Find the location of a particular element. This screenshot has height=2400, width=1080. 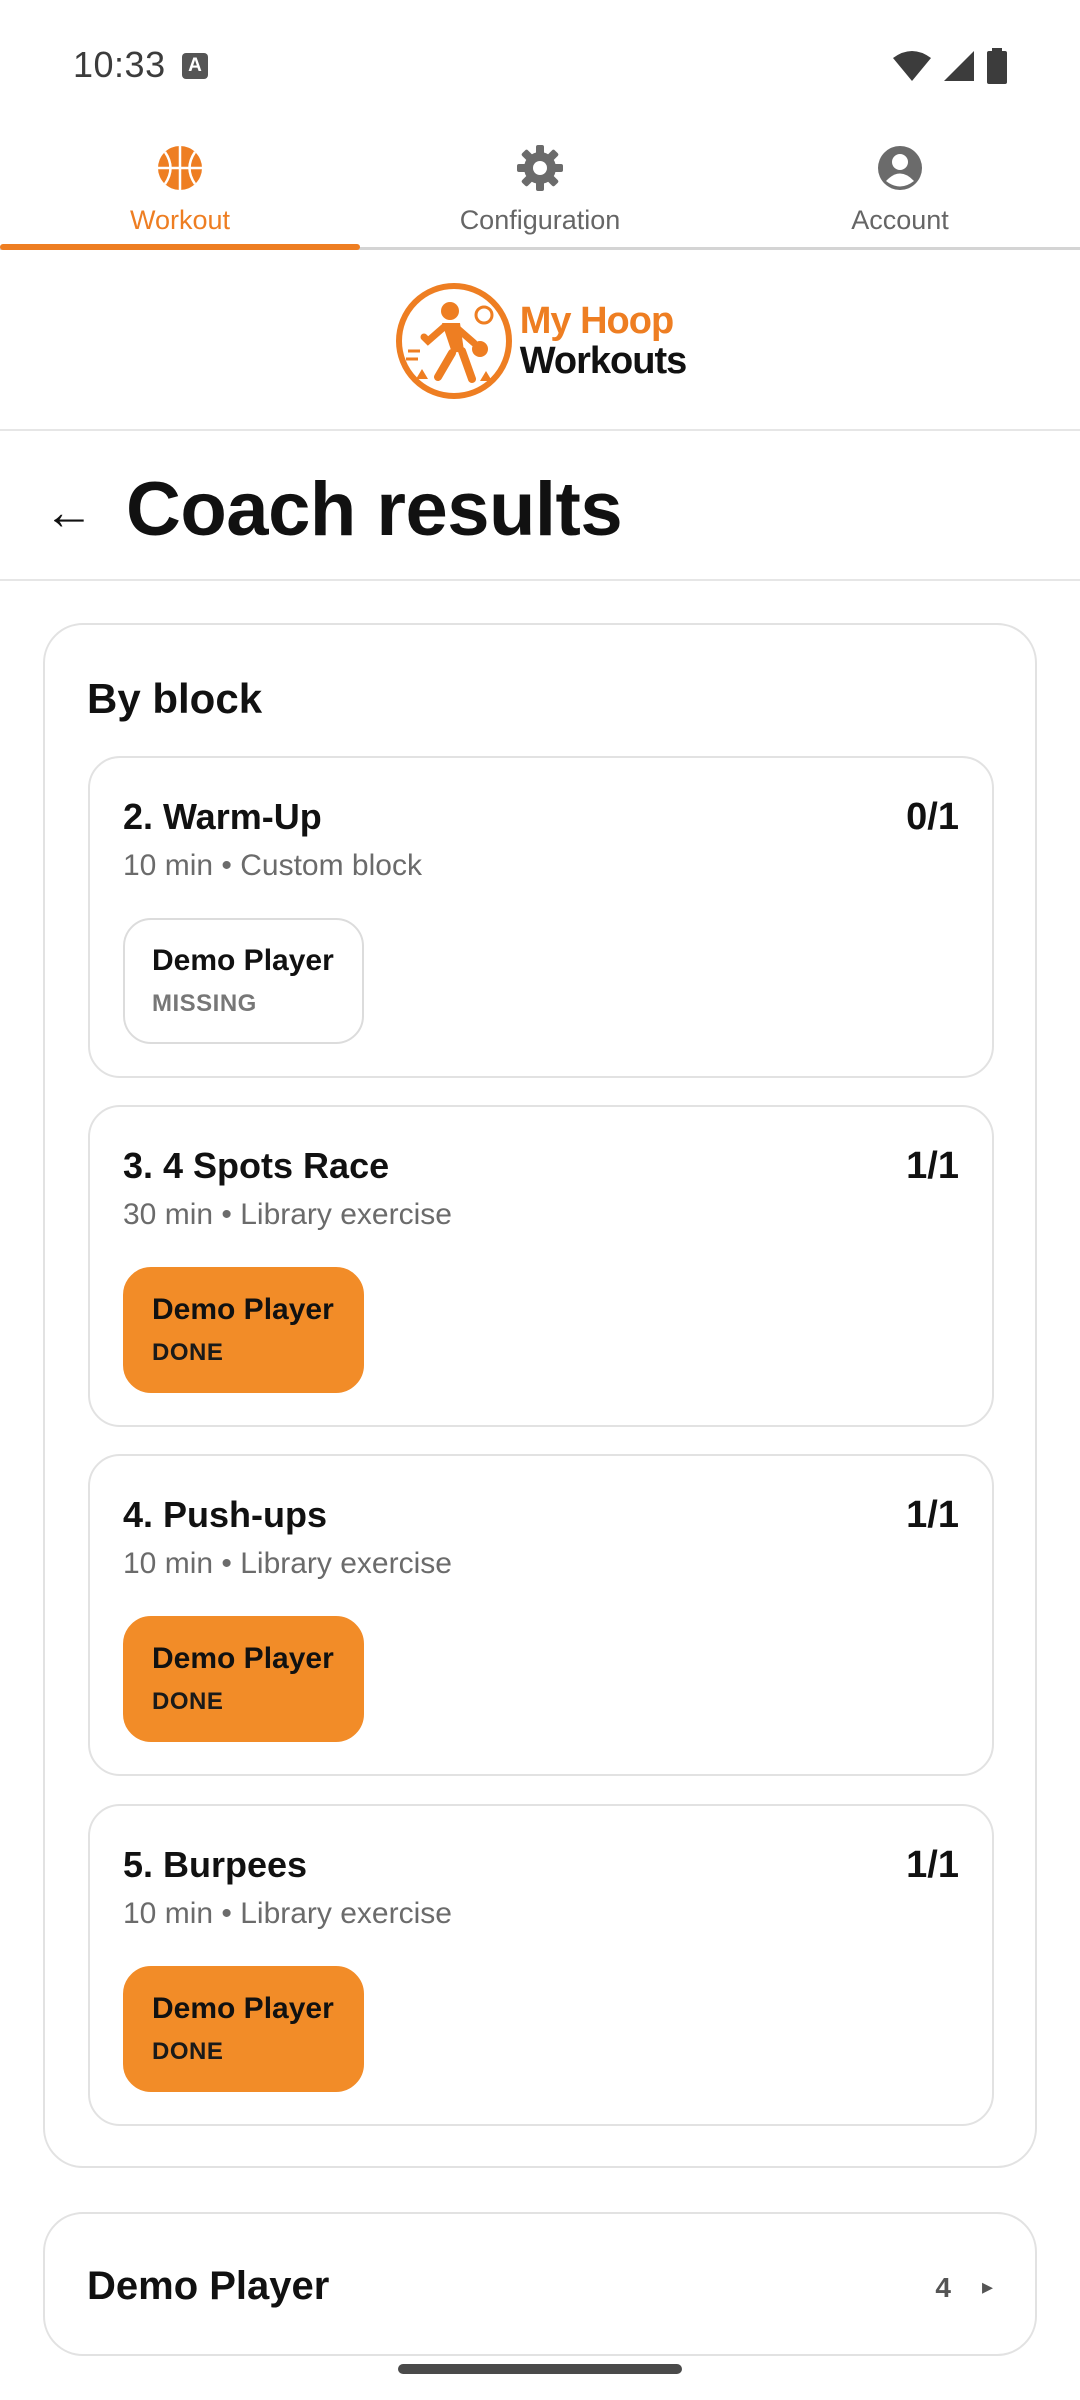

status-bar: 10:33 A is located at coordinates (540, 65).